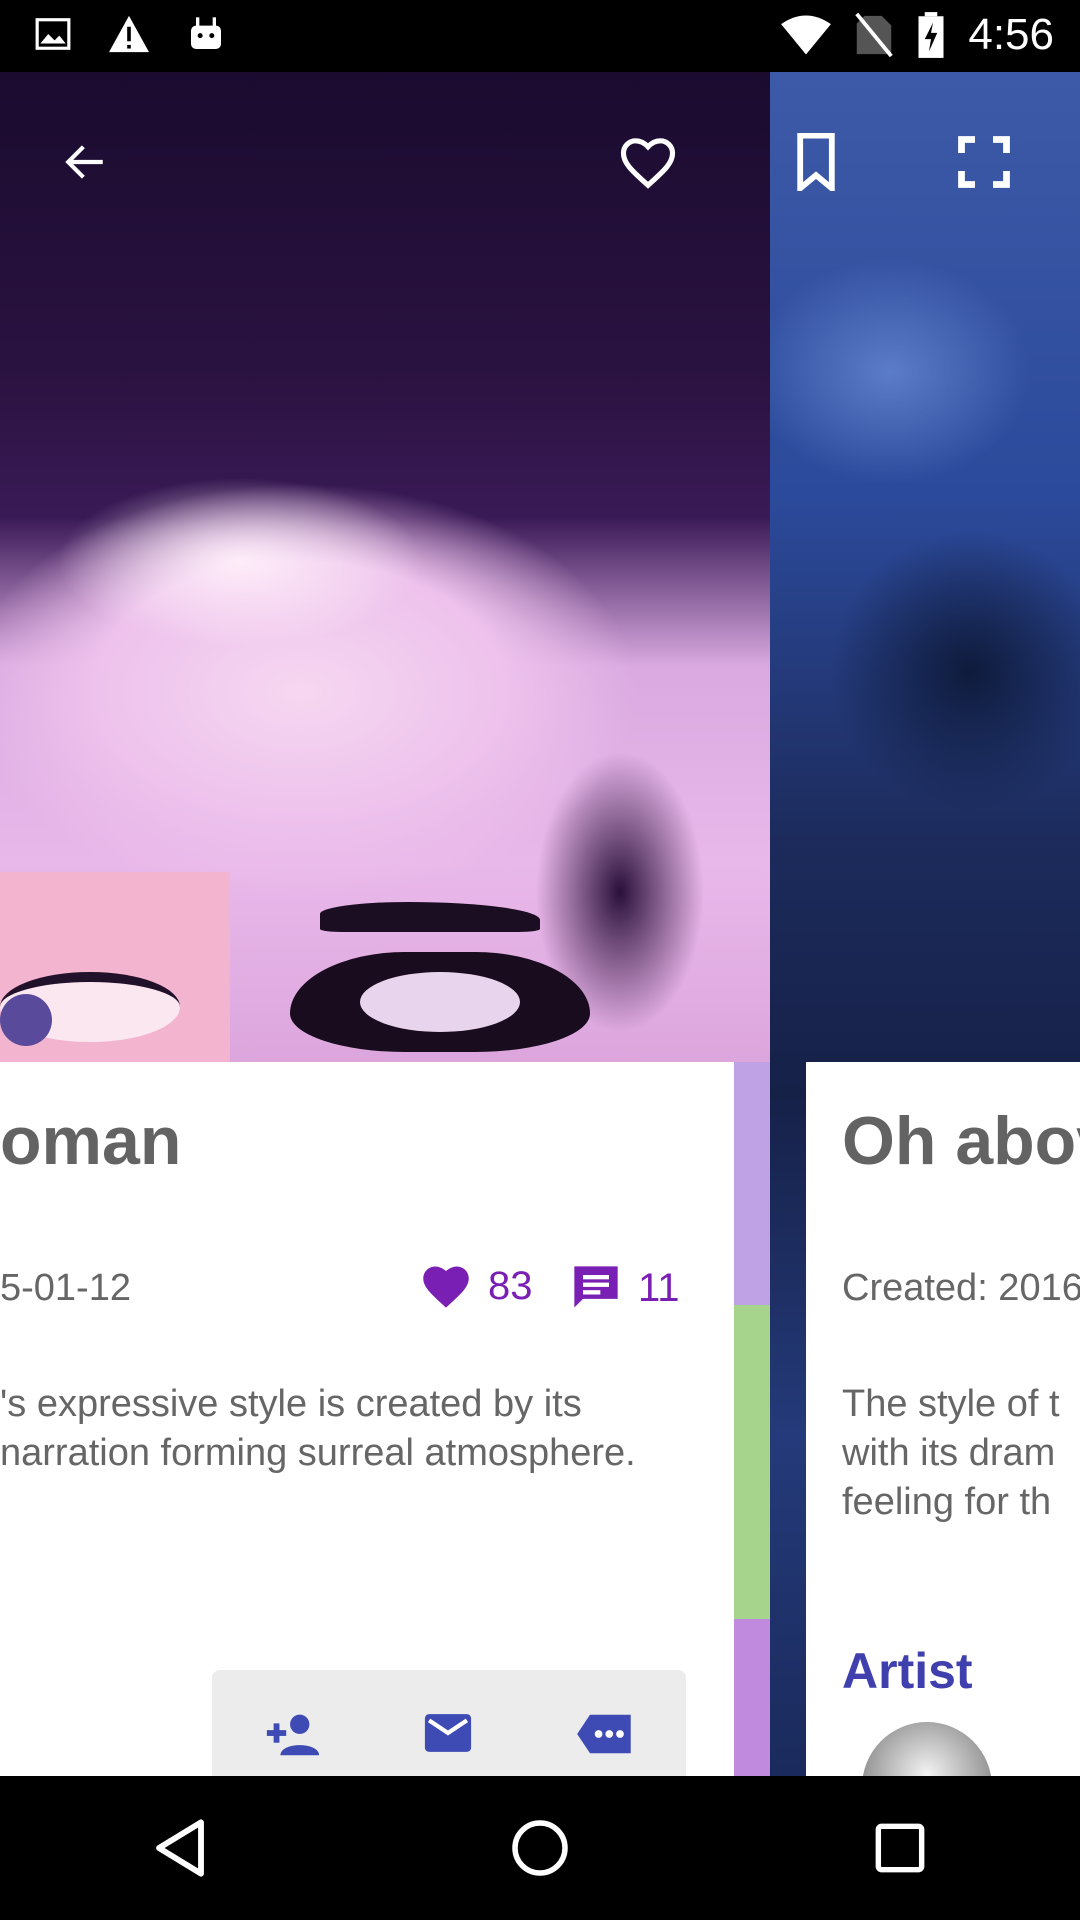 This screenshot has height=1920, width=1080. Describe the element at coordinates (927, 1749) in the screenshot. I see `artist-avatar` at that location.